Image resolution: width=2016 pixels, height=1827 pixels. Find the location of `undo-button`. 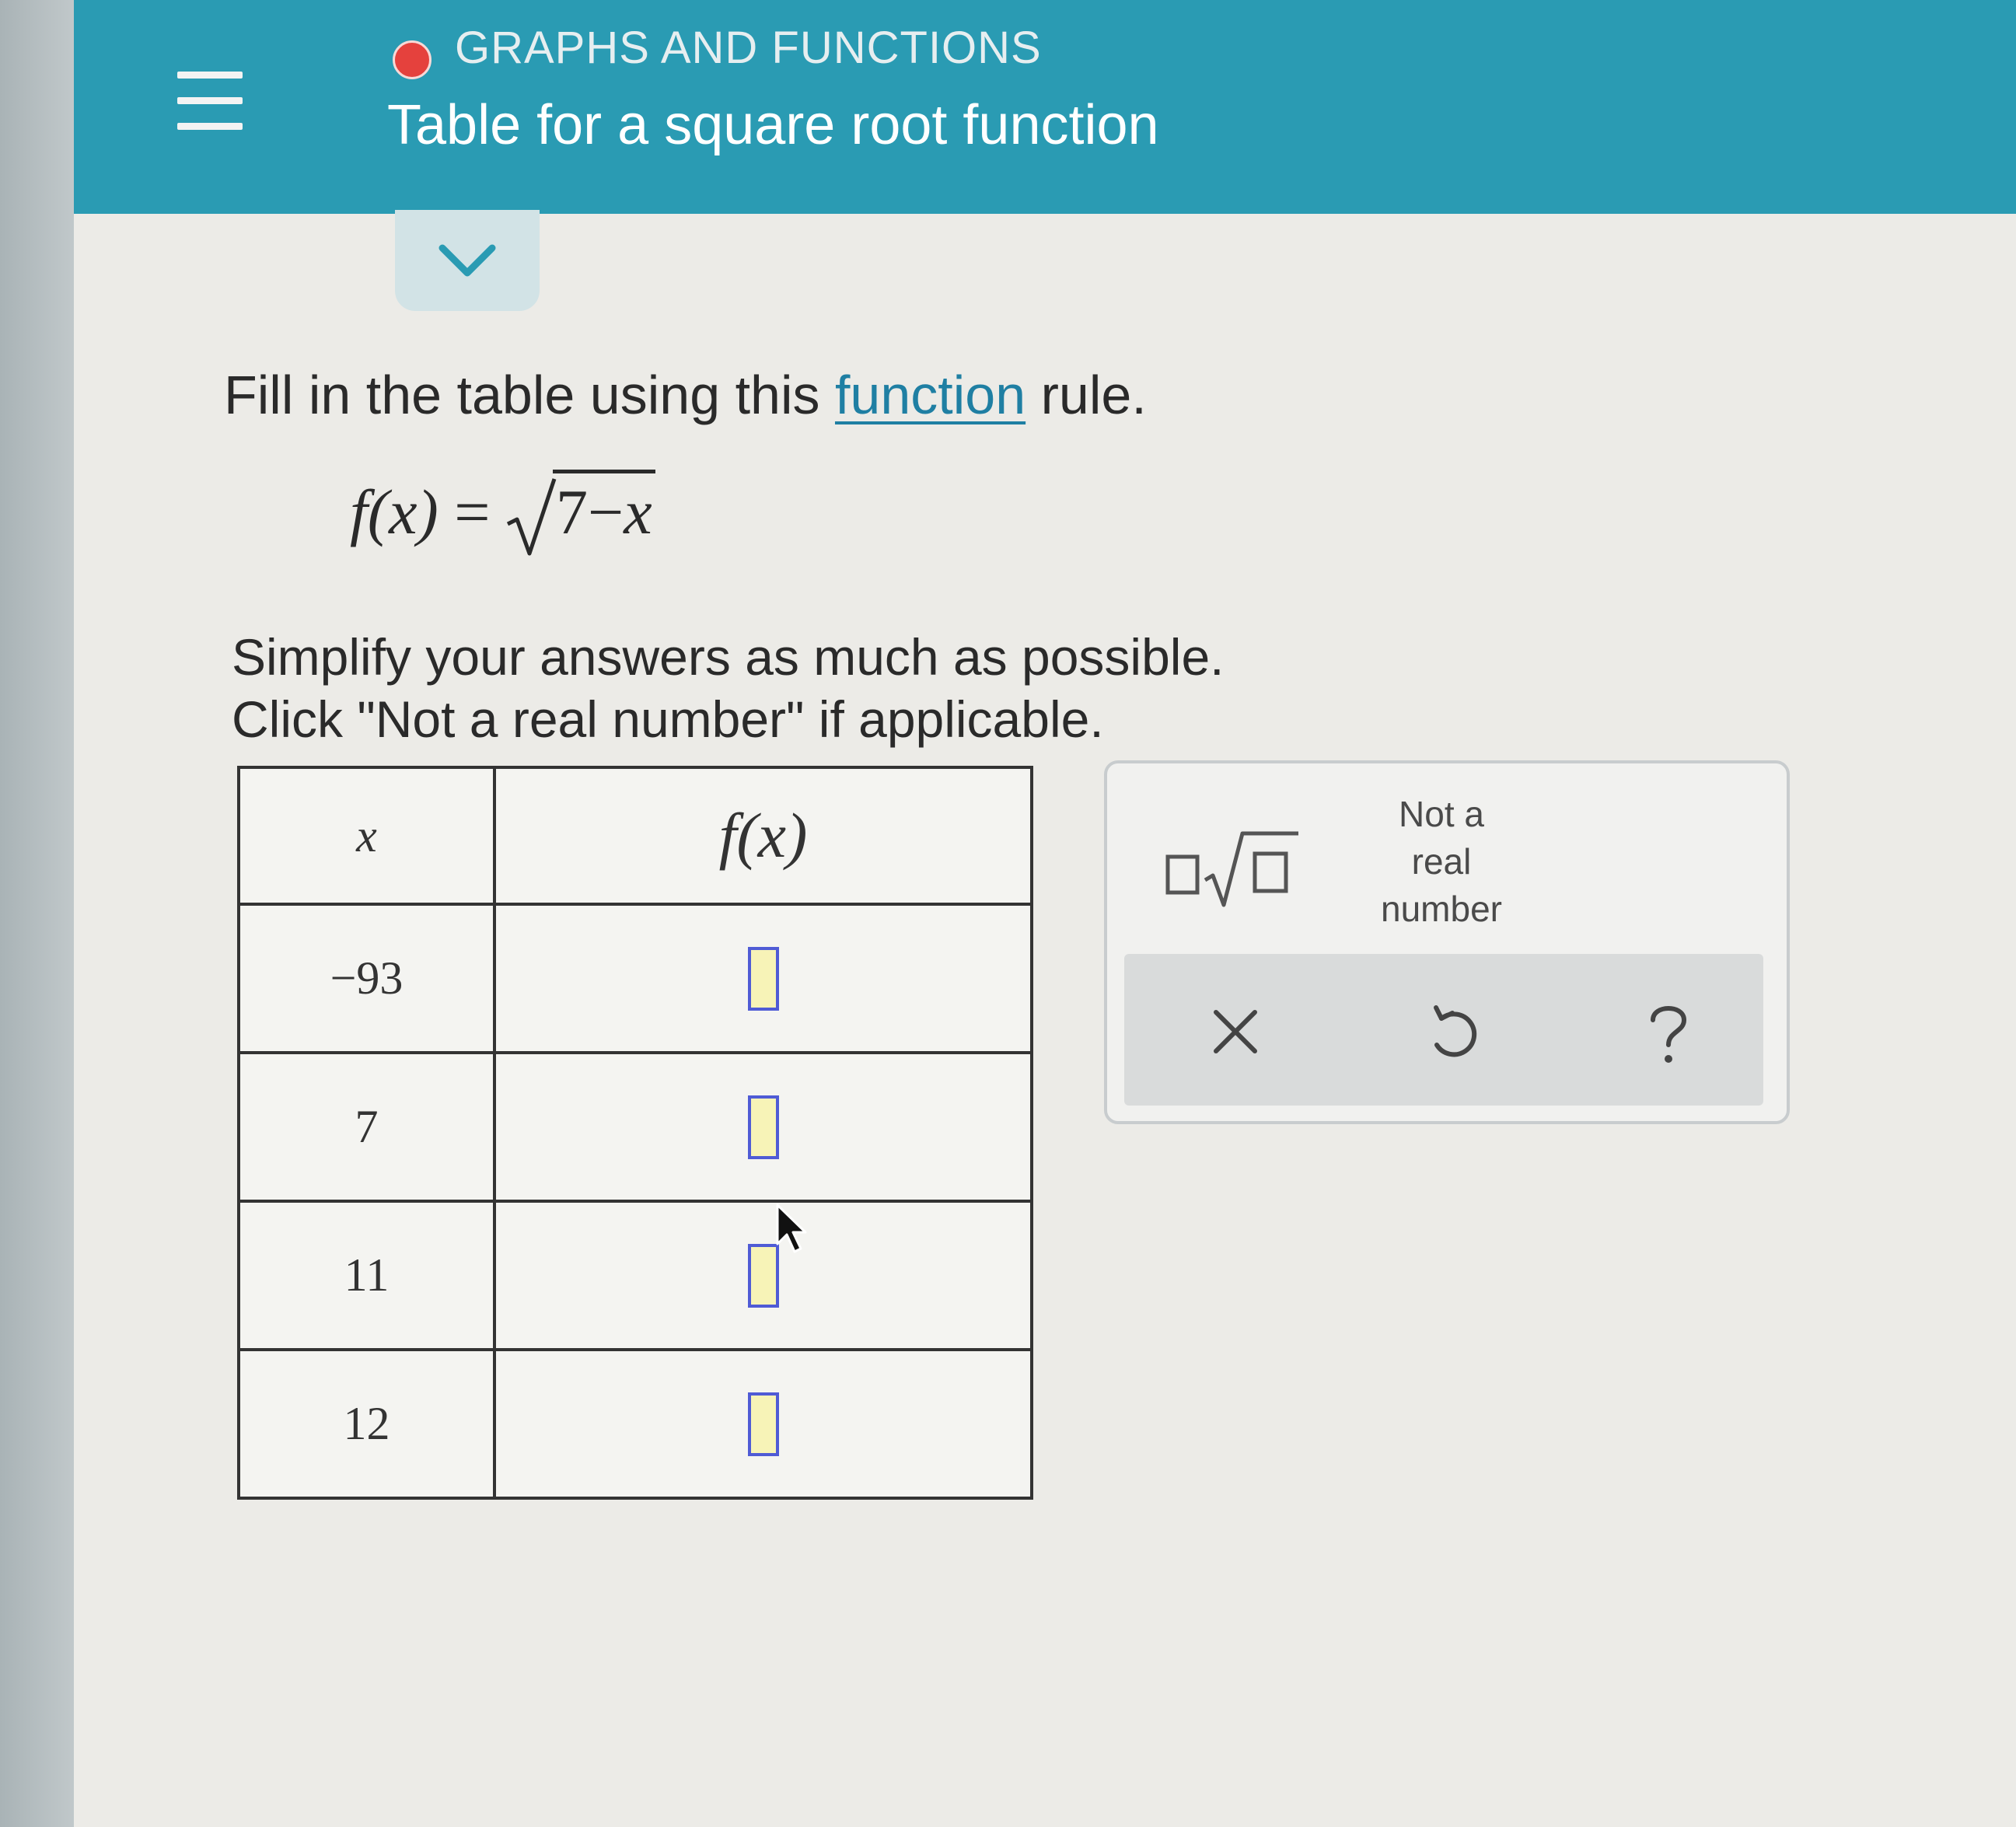

undo-button is located at coordinates (1451, 1032).